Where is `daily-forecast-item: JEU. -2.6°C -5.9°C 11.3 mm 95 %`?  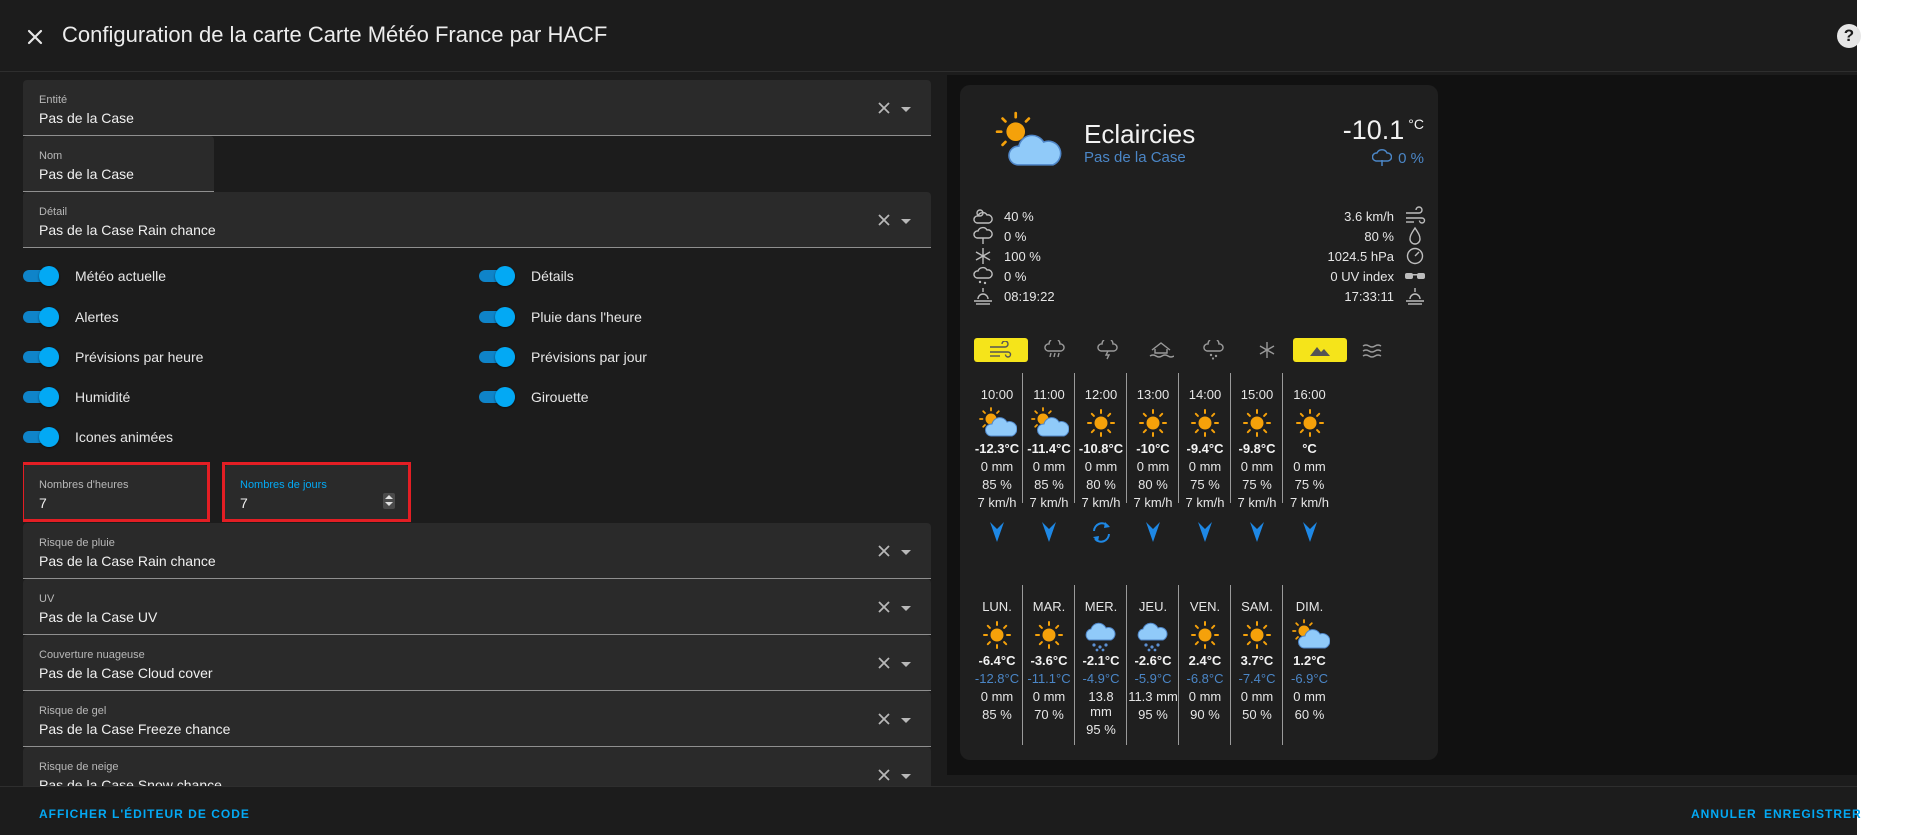 daily-forecast-item: JEU. -2.6°C -5.9°C 11.3 mm 95 % is located at coordinates (1153, 665).